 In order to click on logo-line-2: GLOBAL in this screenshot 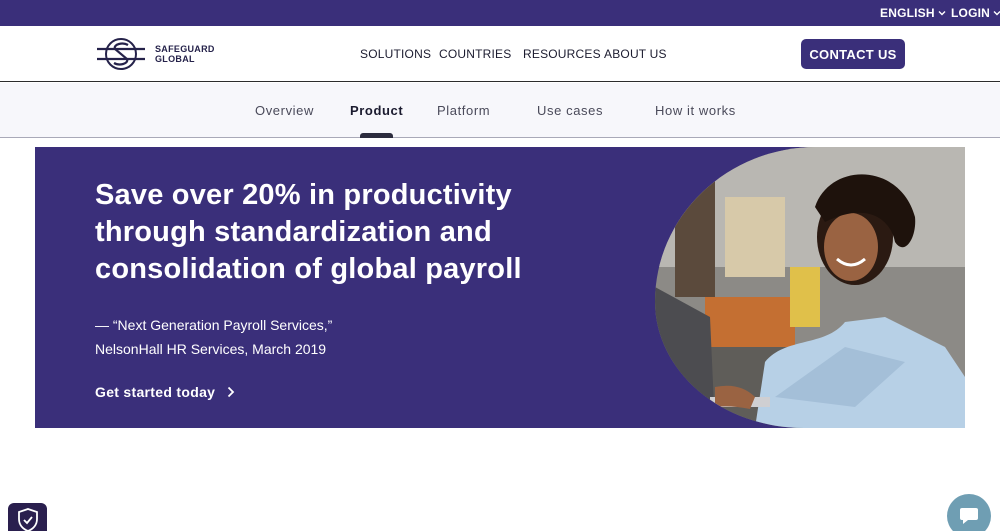, I will do `click(175, 59)`.